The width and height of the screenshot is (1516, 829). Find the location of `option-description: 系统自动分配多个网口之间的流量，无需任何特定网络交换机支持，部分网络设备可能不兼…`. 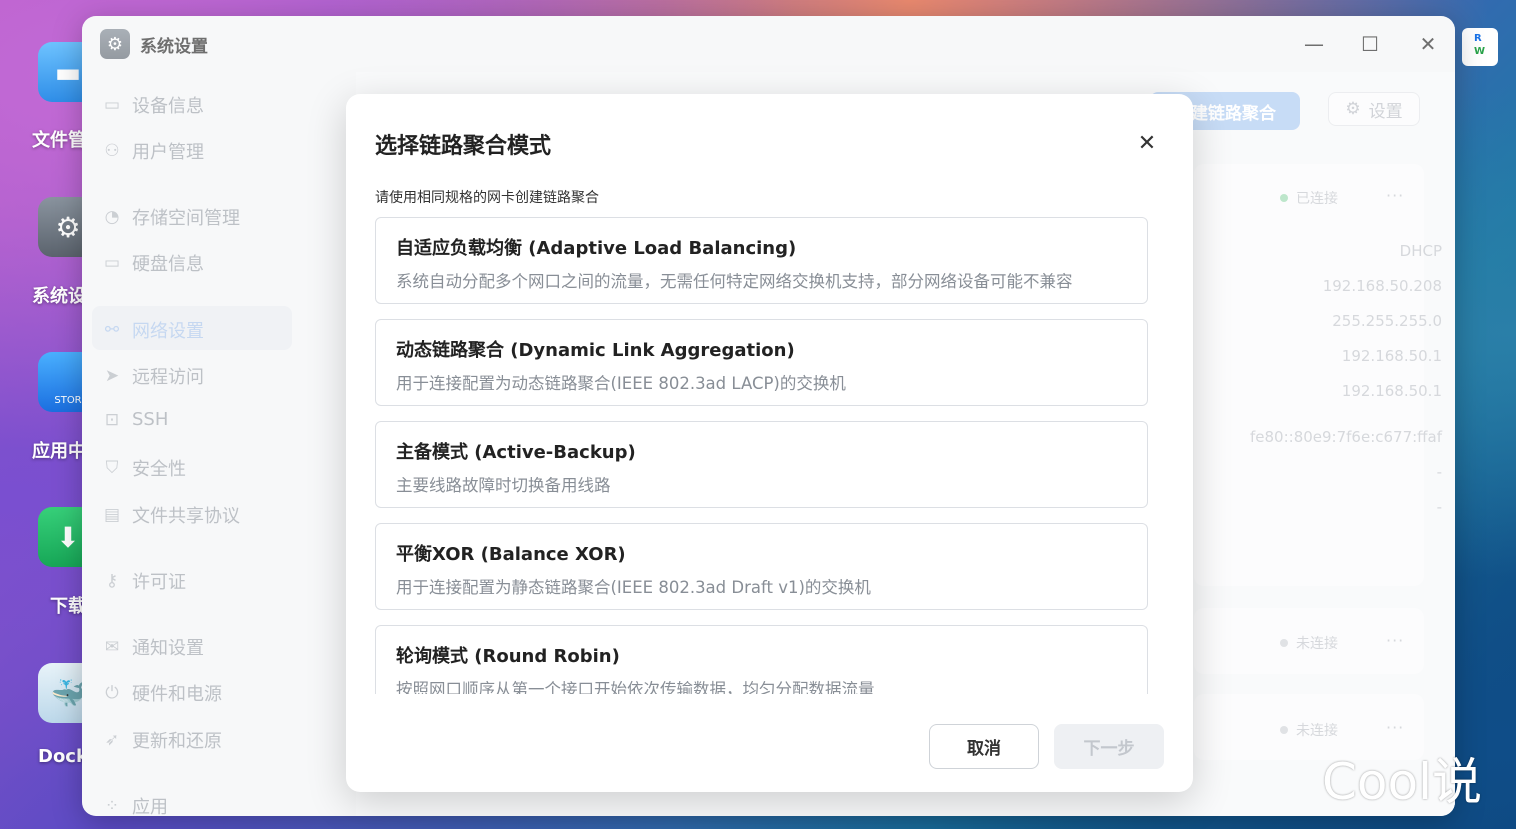

option-description: 系统自动分配多个网口之间的流量，无需任何特定网络交换机支持，部分网络设备可能不兼… is located at coordinates (734, 281).